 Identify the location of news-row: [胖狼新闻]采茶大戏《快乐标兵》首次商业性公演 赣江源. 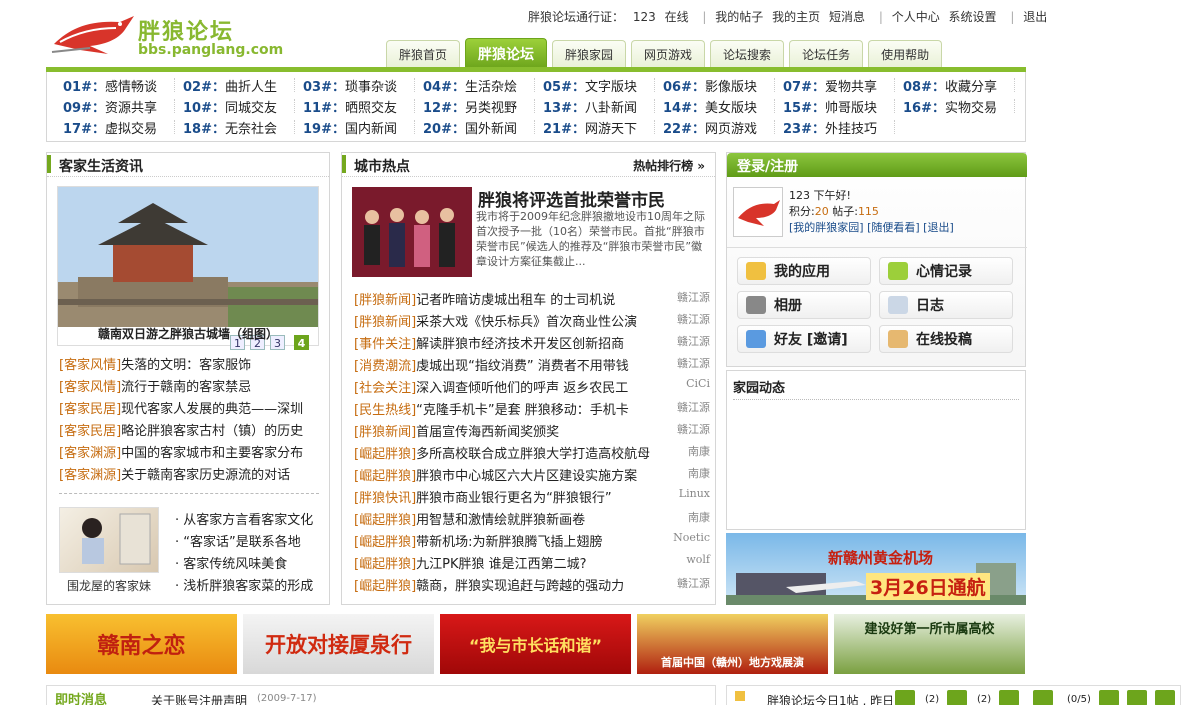
(532, 320).